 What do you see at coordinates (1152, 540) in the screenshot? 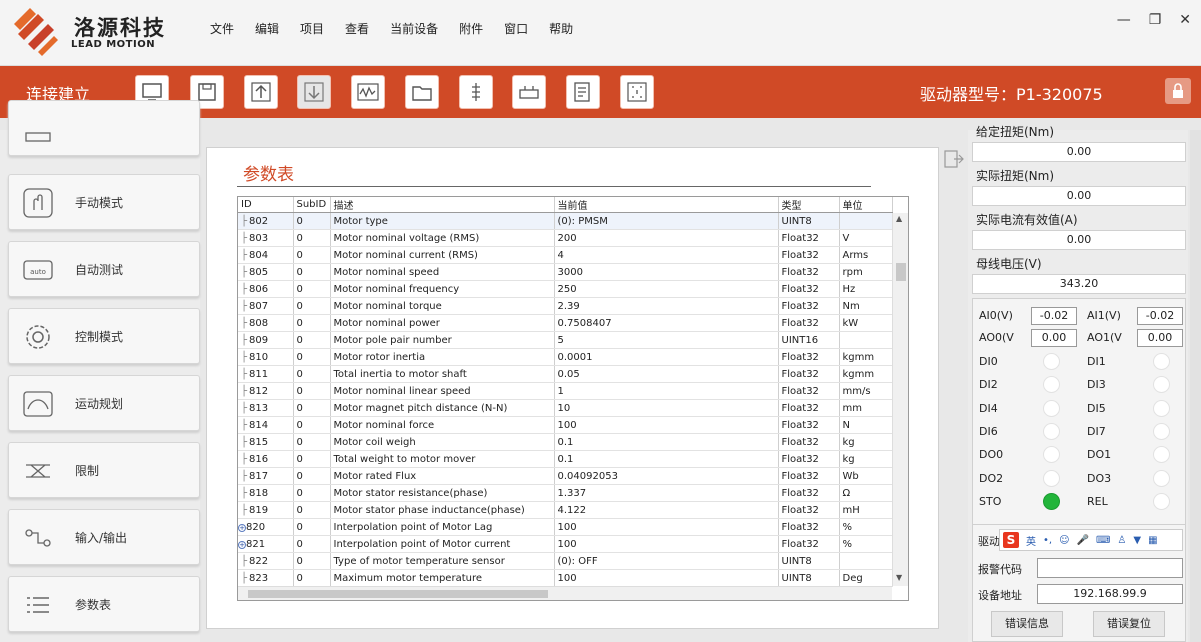
I see `ime-grid-icon: ▦` at bounding box center [1152, 540].